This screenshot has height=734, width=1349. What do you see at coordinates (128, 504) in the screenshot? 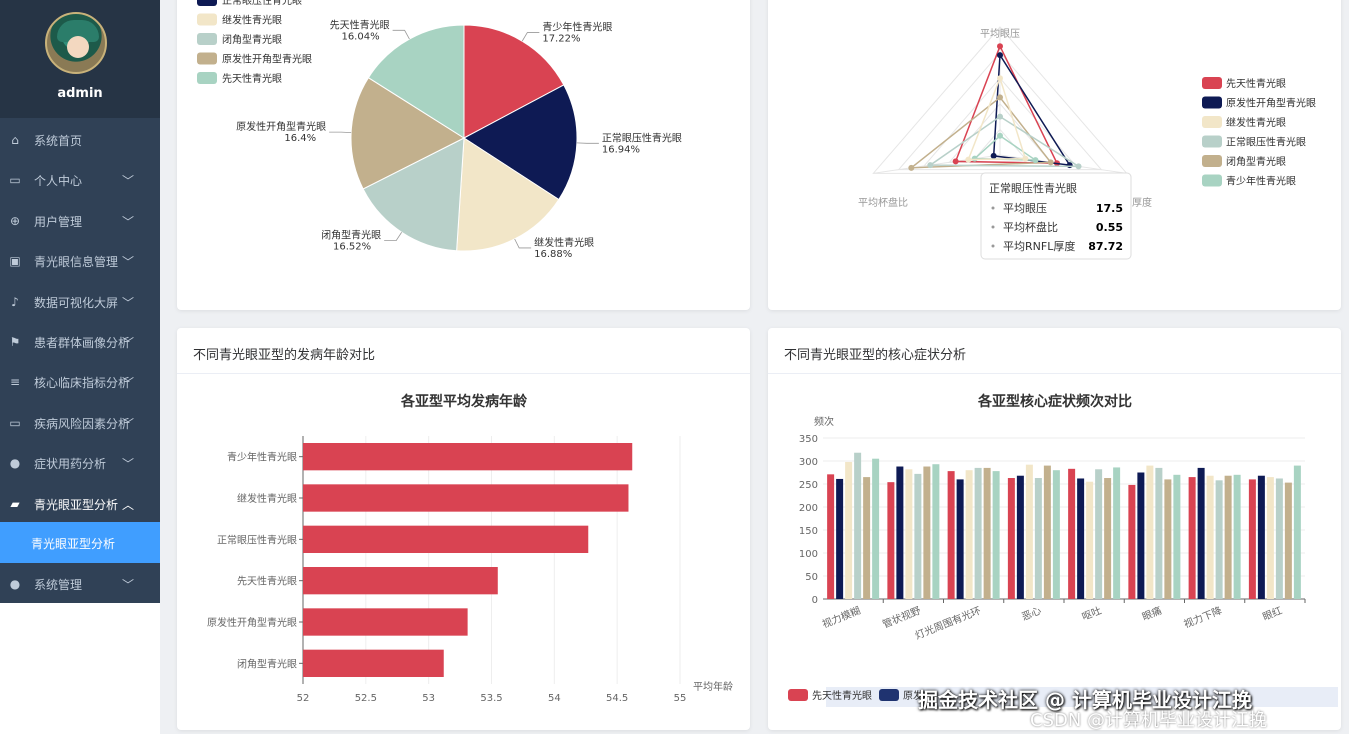
I see `chevron-up-icon: ︿` at bounding box center [128, 504].